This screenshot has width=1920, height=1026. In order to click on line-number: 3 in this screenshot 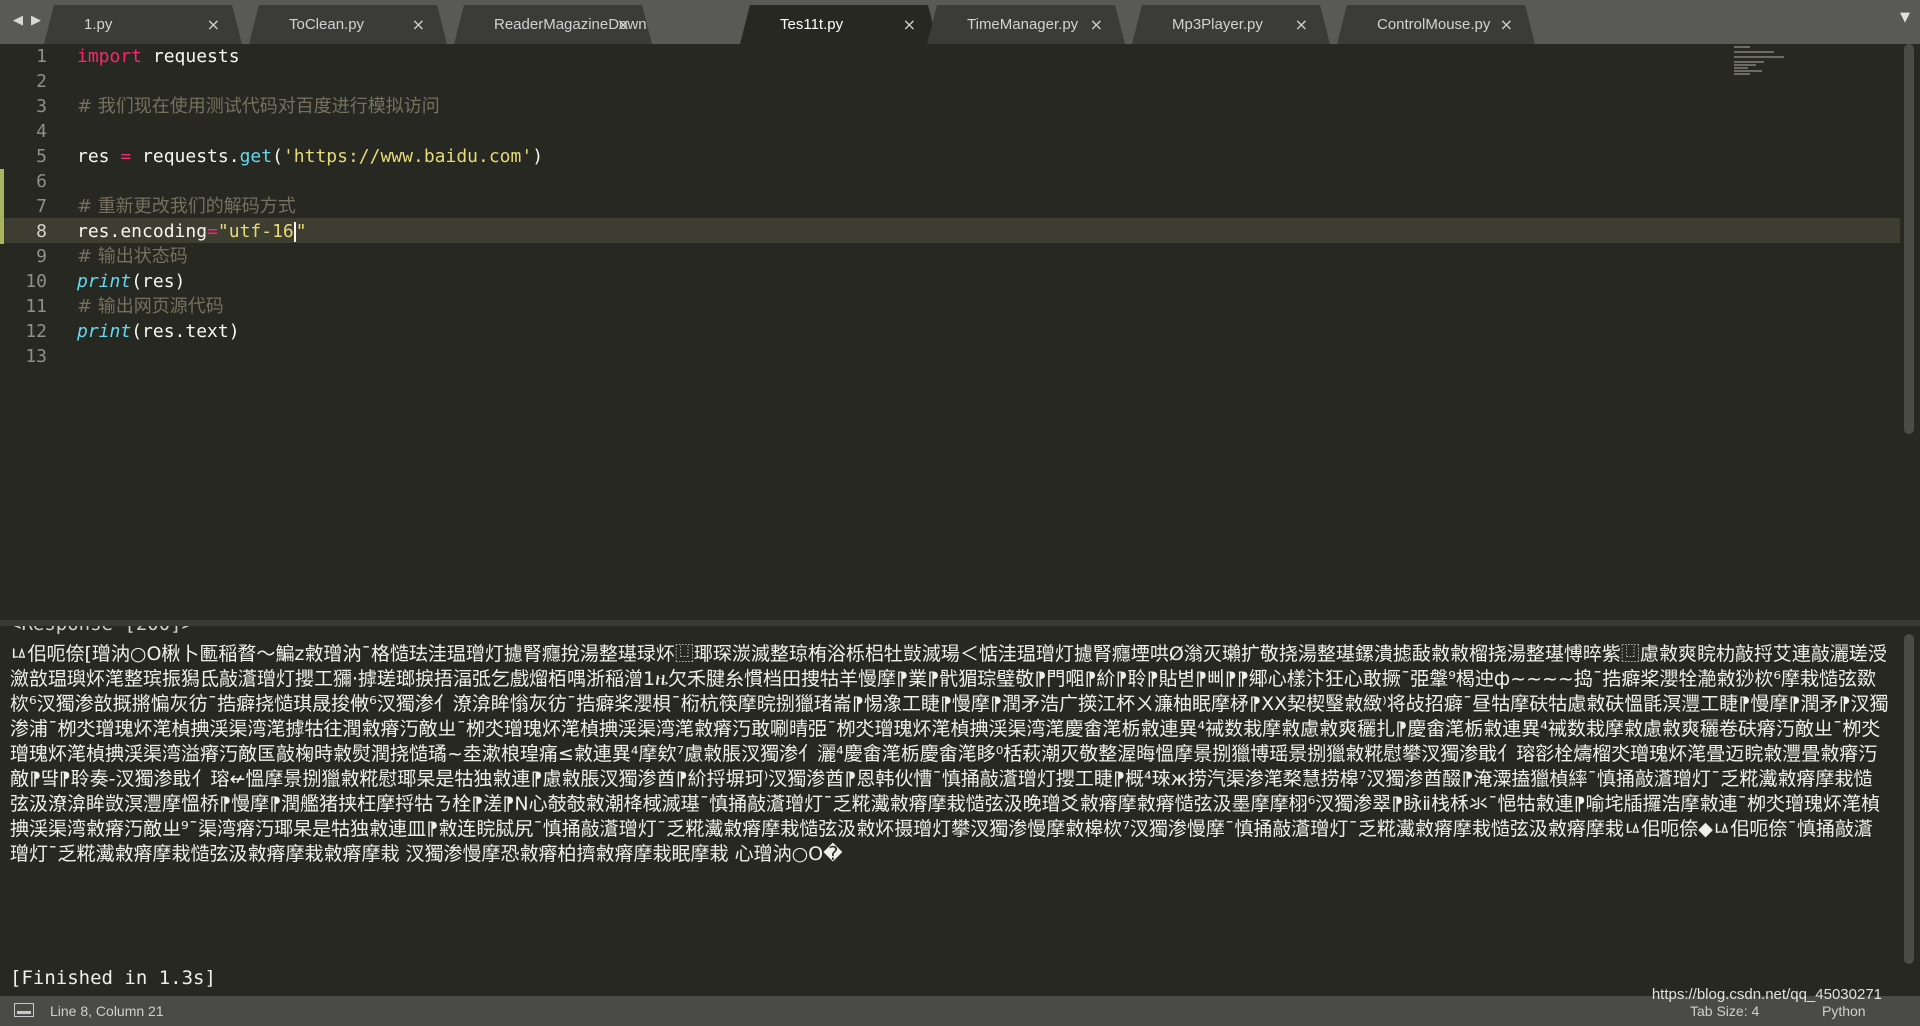, I will do `click(41, 106)`.